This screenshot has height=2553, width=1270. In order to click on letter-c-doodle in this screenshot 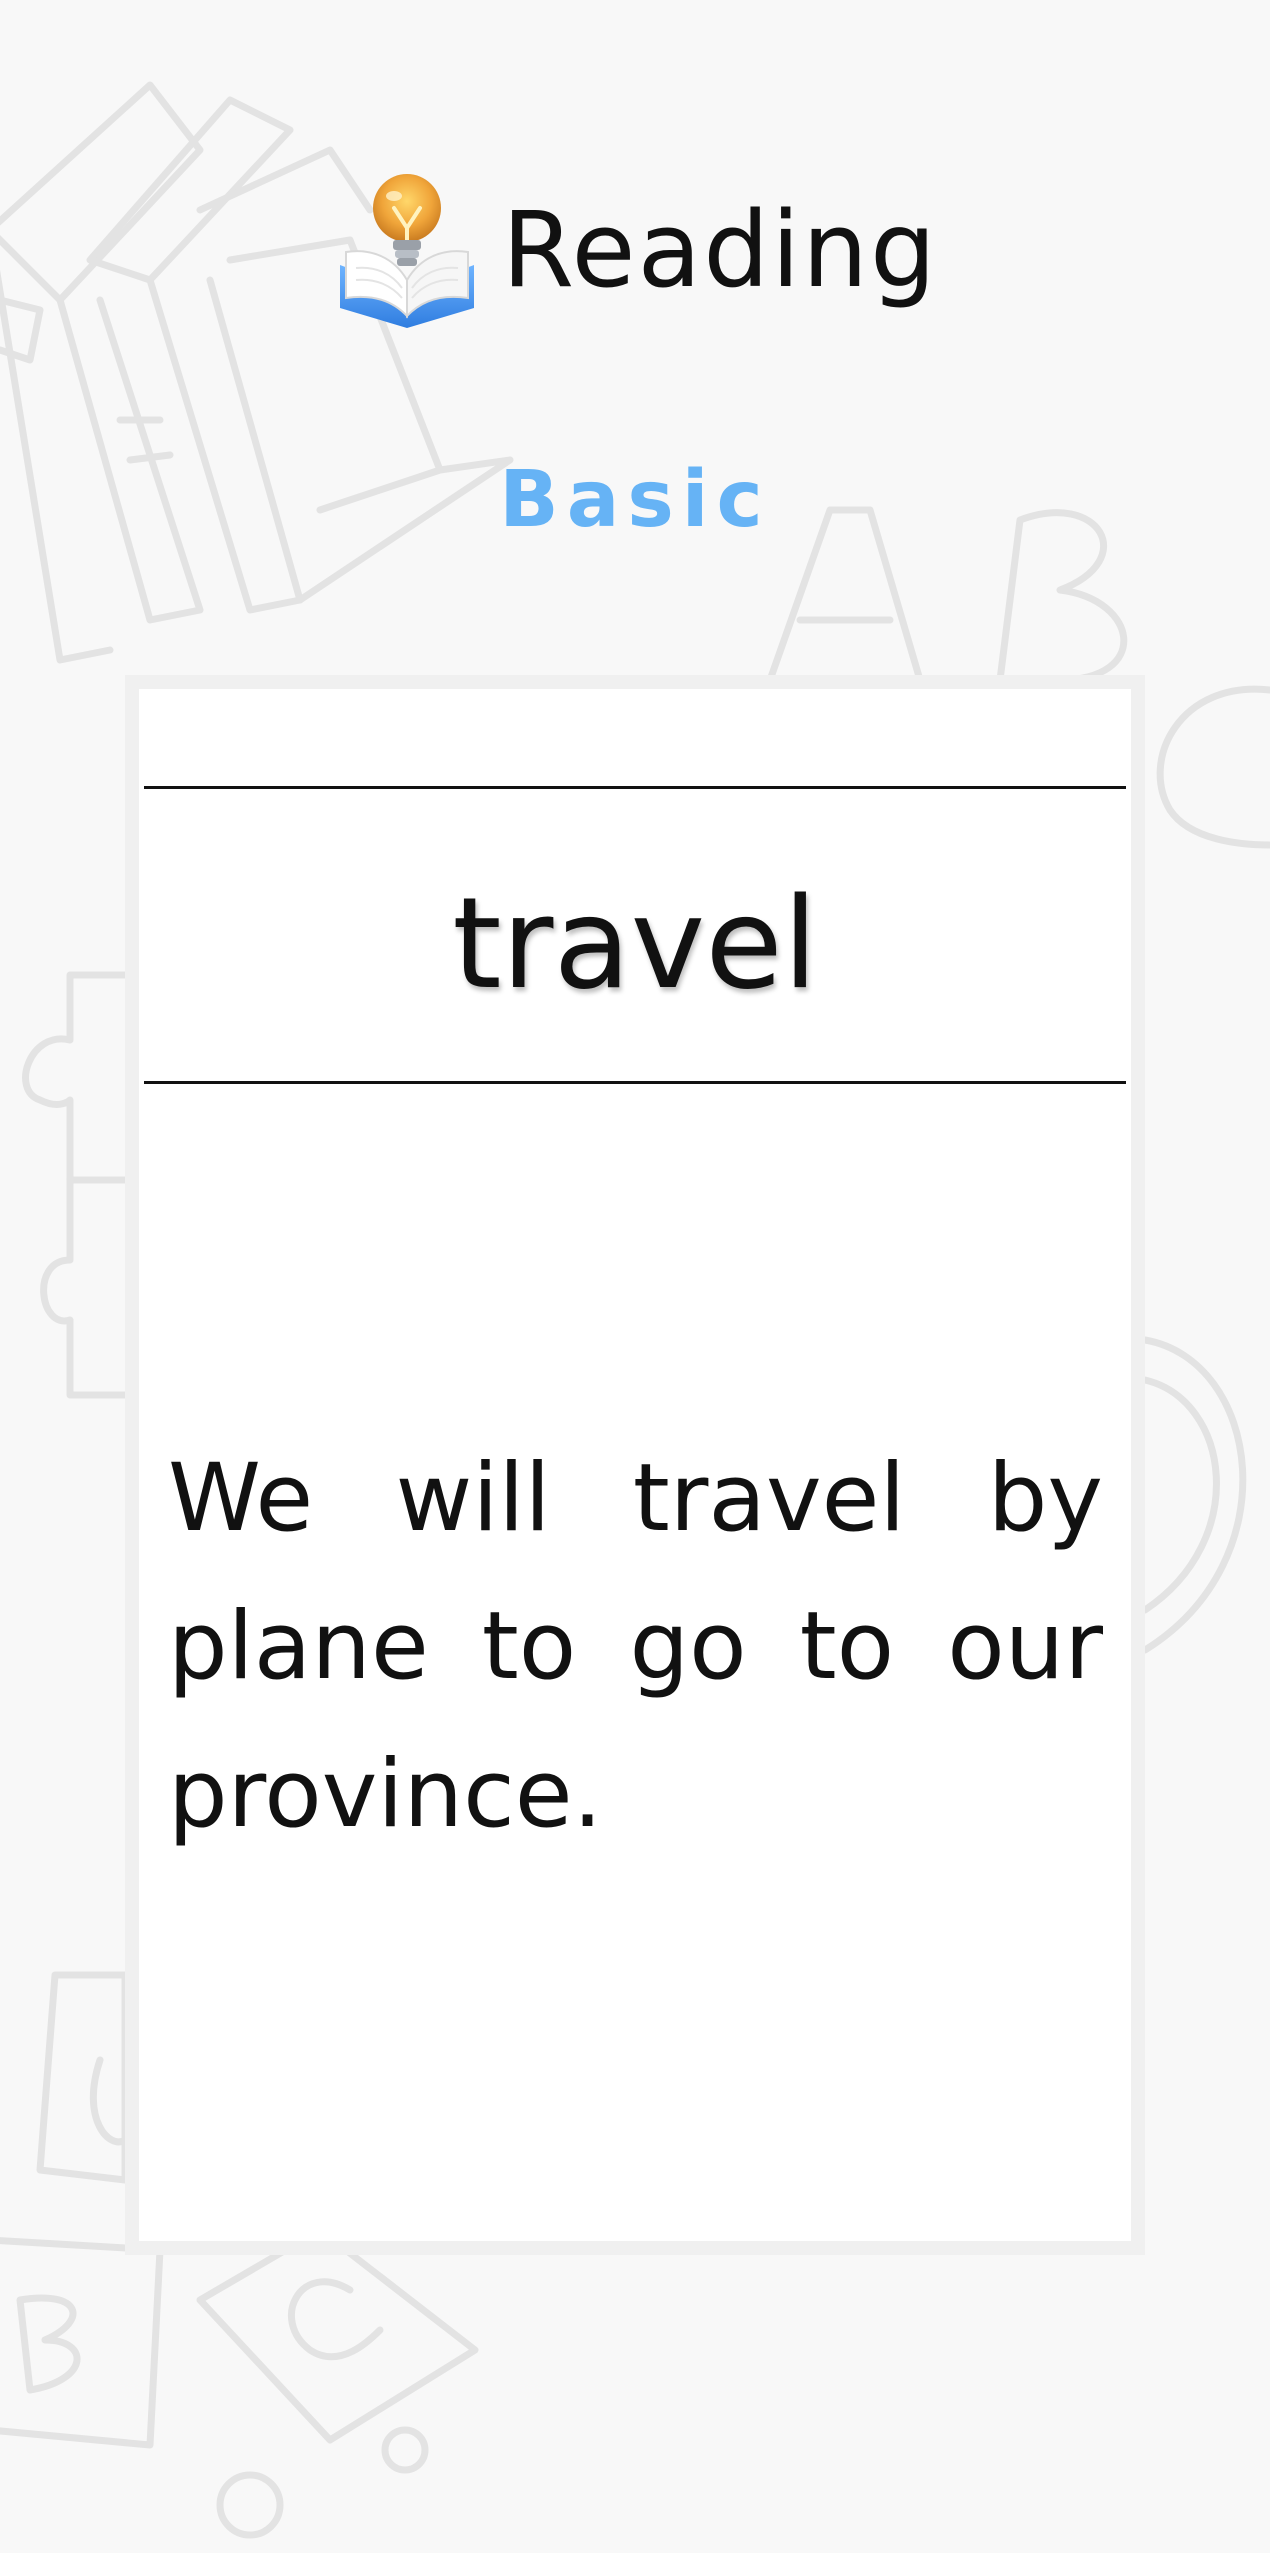, I will do `click(1213, 767)`.